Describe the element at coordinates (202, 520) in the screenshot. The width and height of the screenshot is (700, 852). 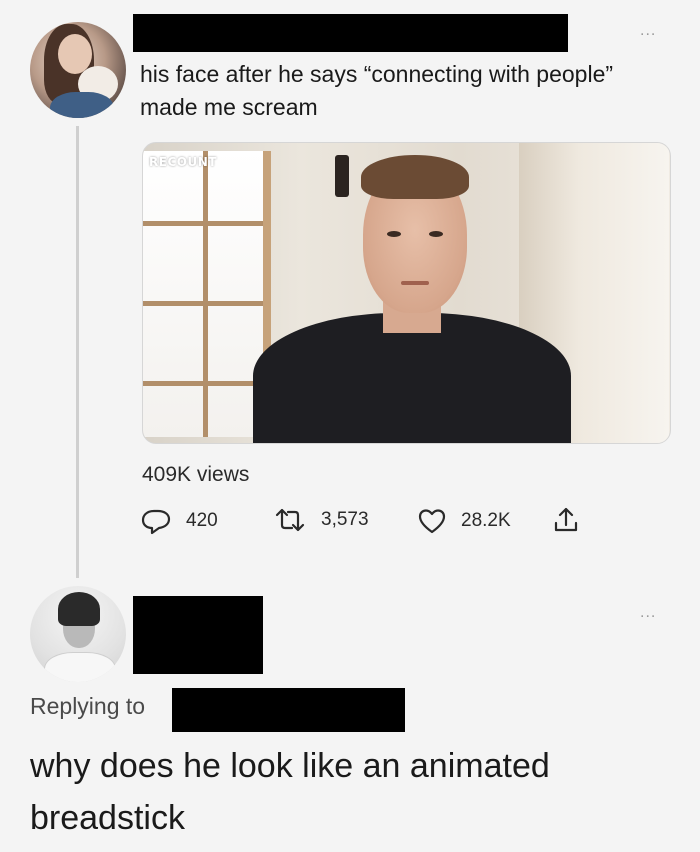
I see `reply-count: 420` at that location.